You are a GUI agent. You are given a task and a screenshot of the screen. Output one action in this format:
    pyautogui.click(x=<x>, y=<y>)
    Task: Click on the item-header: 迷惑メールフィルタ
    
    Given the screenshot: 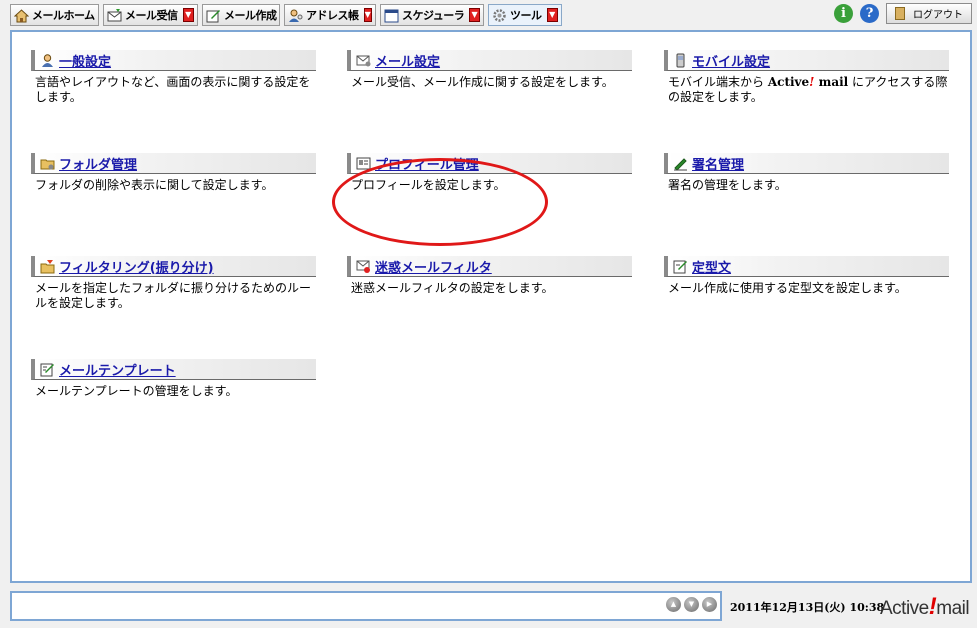 What is the action you would take?
    pyautogui.click(x=489, y=266)
    